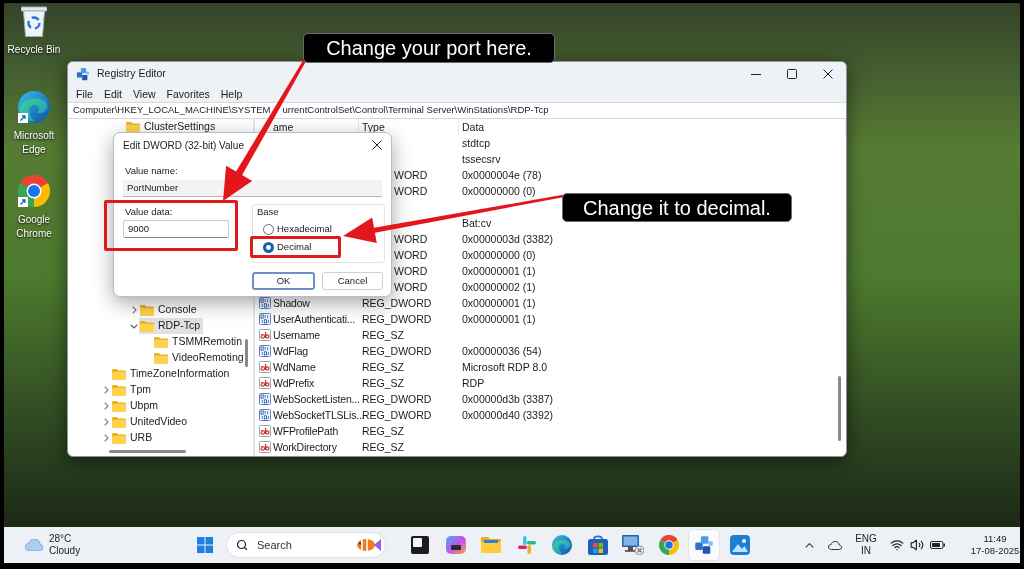  I want to click on value-data: 0x00000002 (1), so click(499, 286).